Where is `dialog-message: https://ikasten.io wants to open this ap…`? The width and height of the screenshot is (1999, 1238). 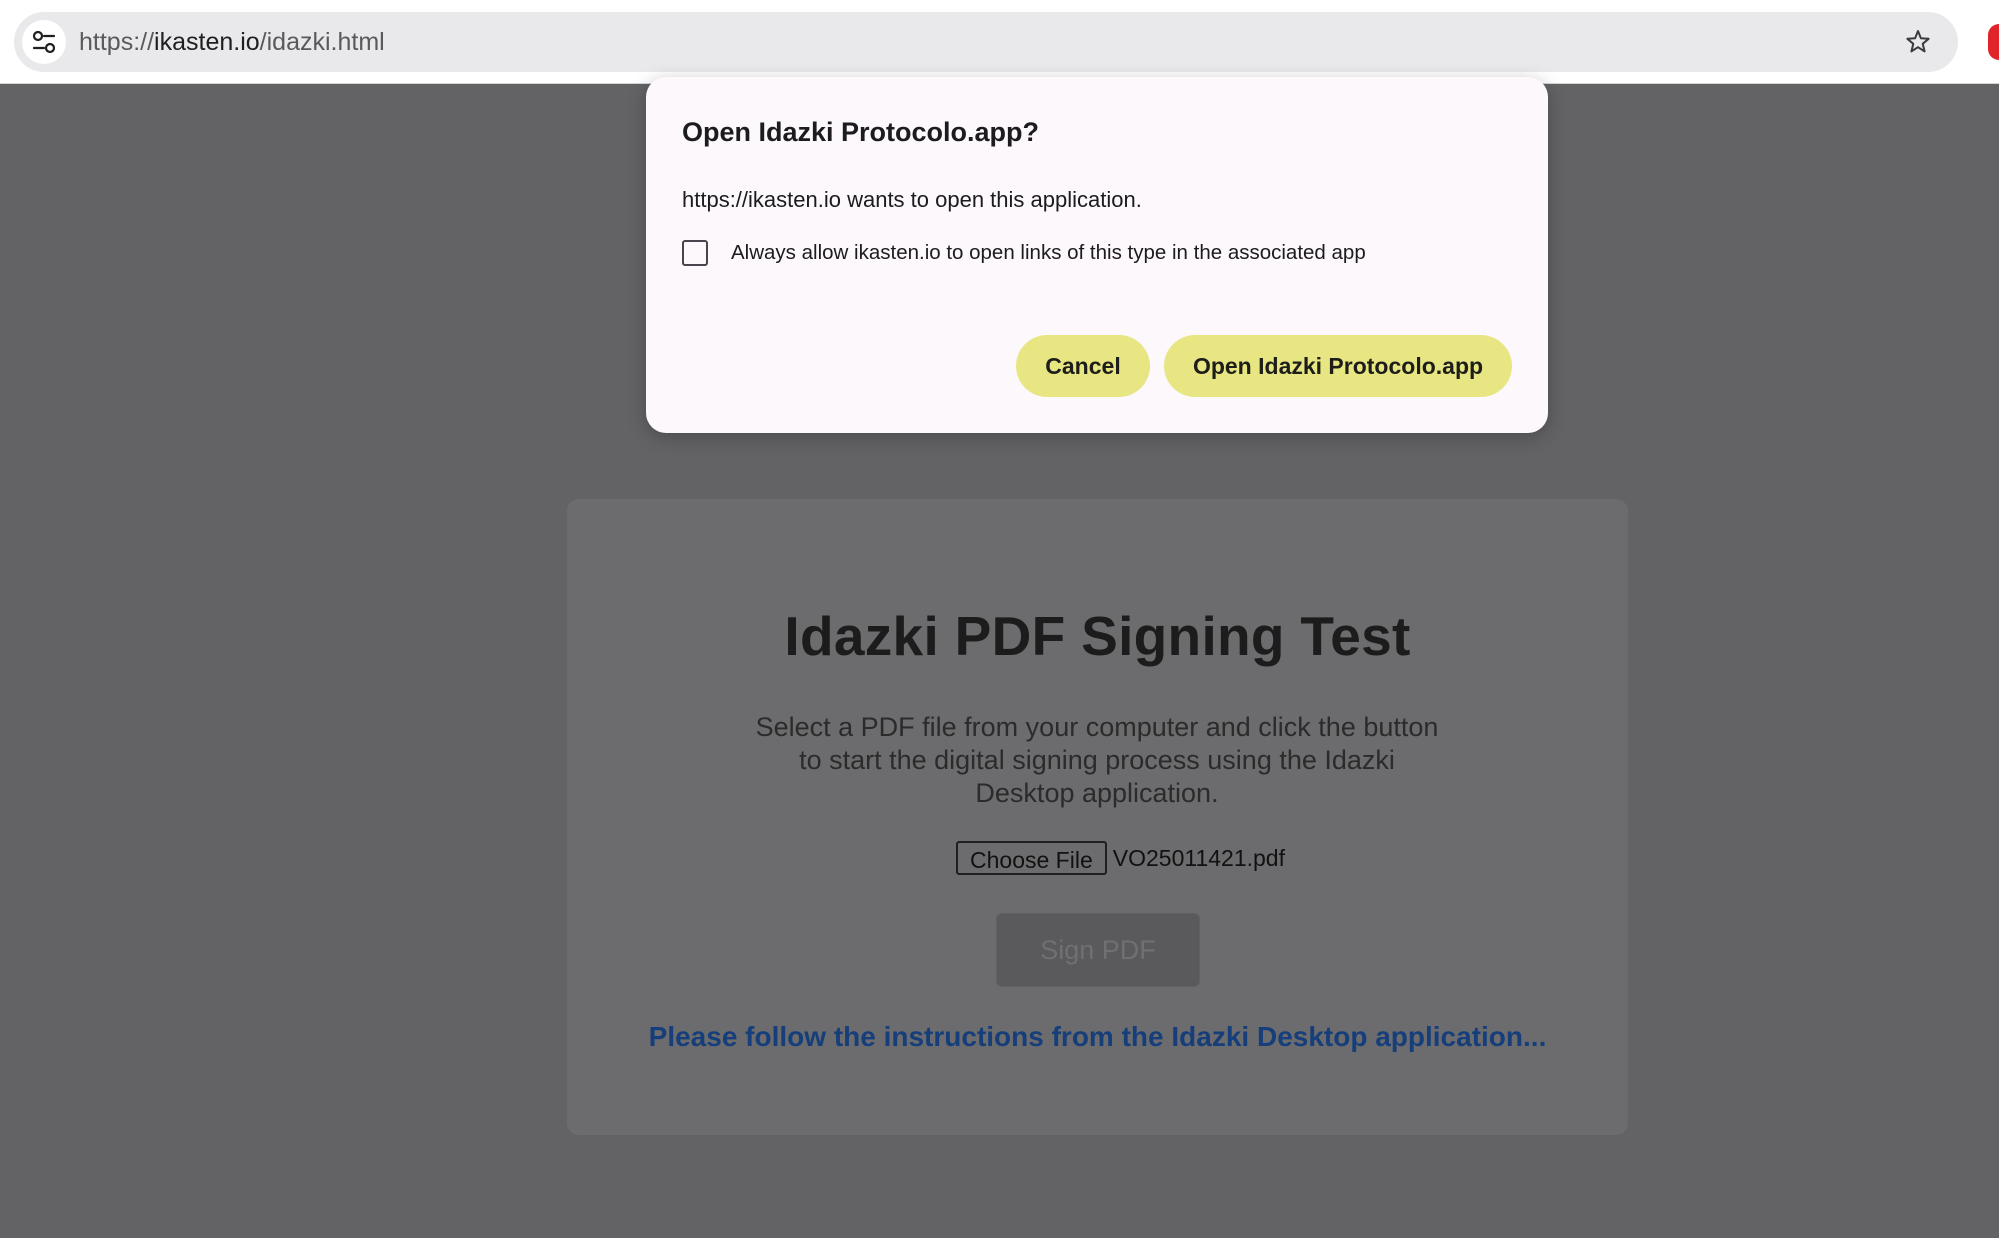
dialog-message: https://ikasten.io wants to open this ap… is located at coordinates (912, 199).